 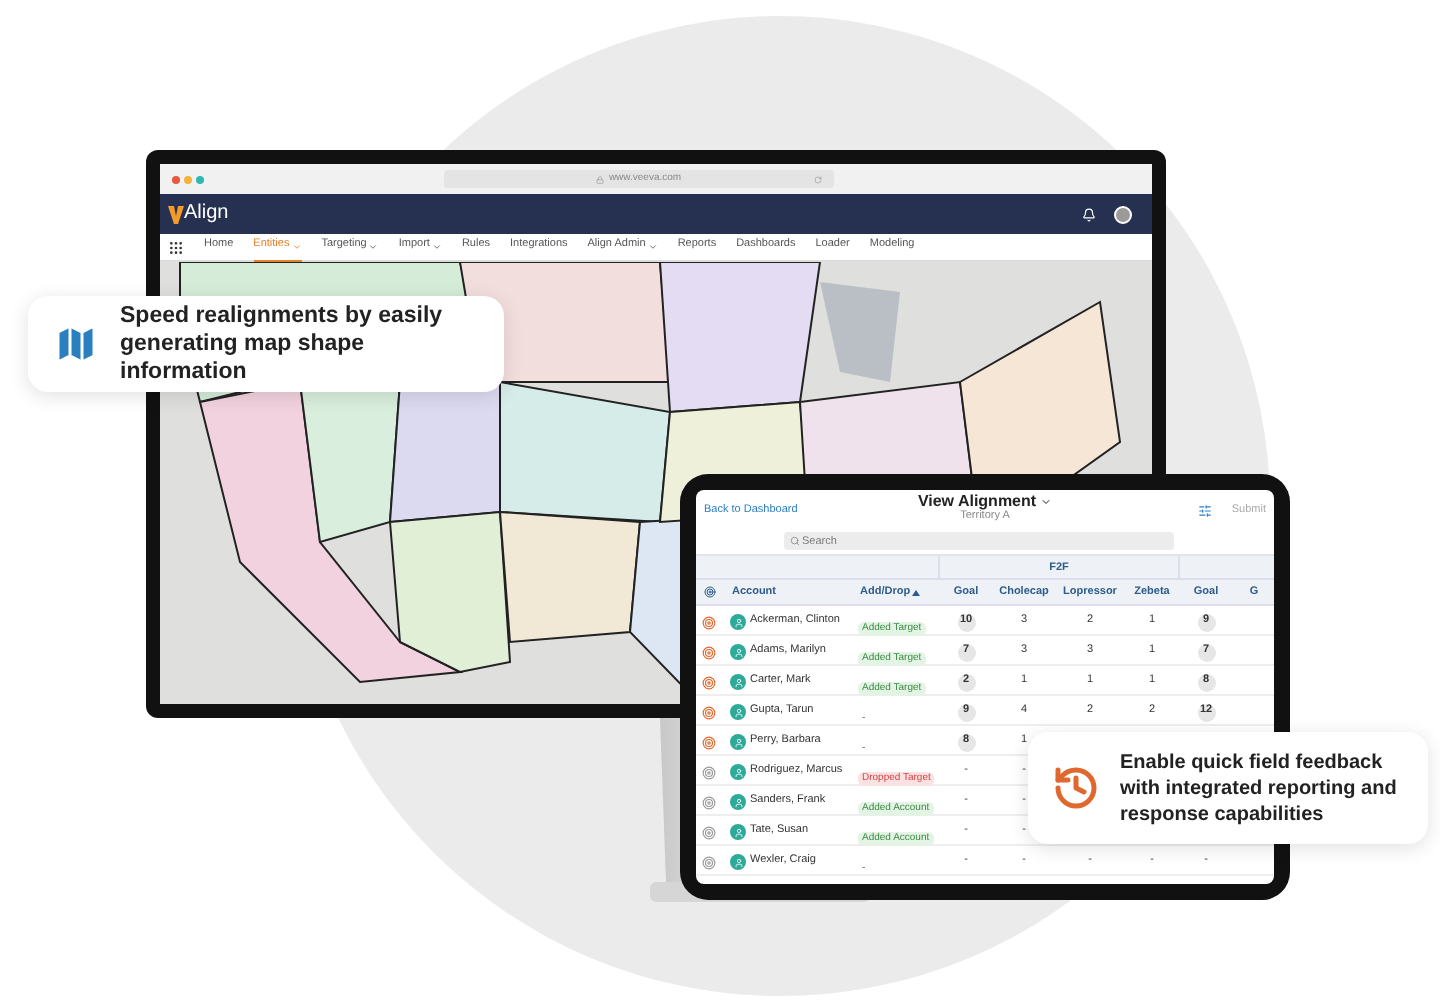 What do you see at coordinates (1089, 214) in the screenshot?
I see `notification-icon` at bounding box center [1089, 214].